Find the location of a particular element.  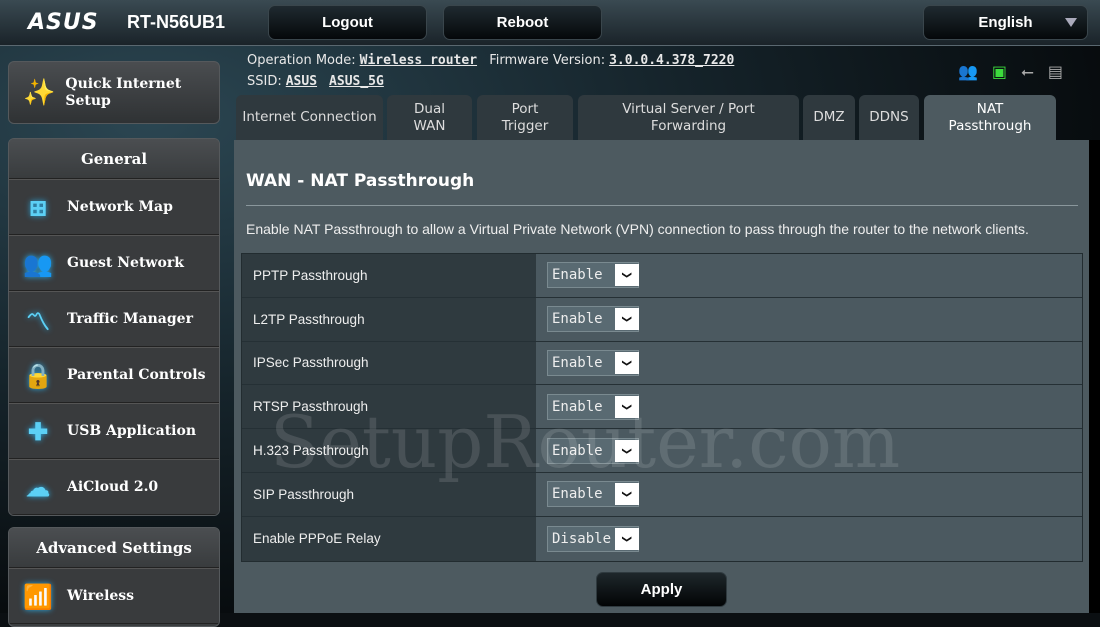

guest-network-icon: 👥 is located at coordinates (38, 263).